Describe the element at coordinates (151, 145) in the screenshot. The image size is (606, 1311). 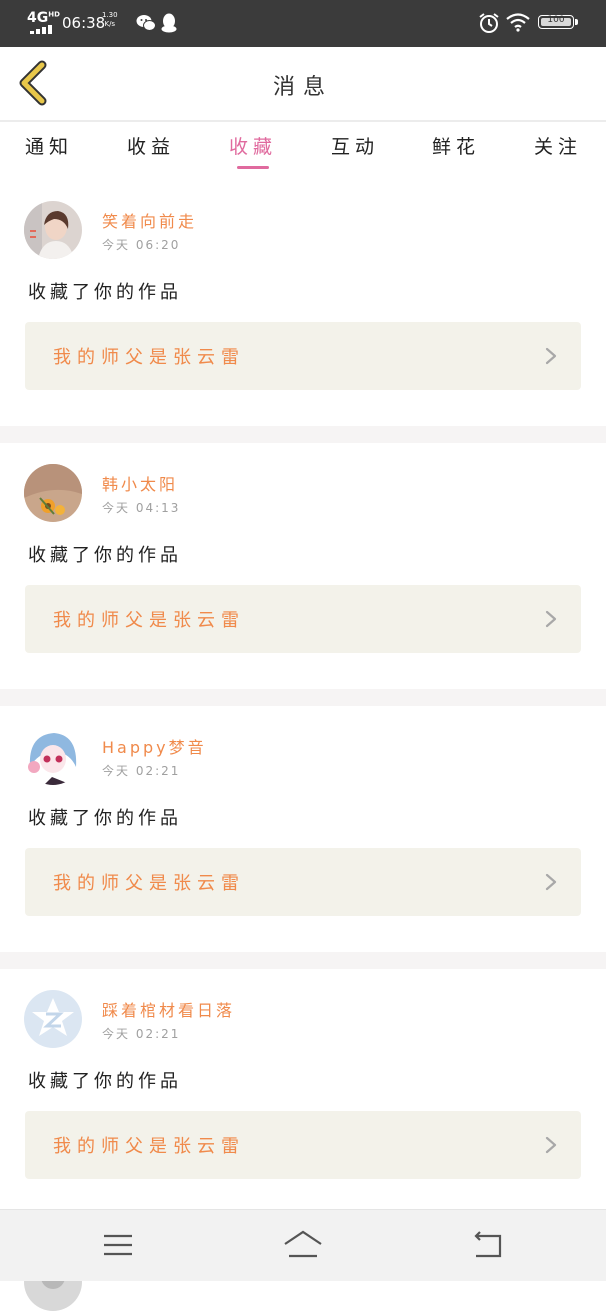
I see `tab-earnings: 收益` at that location.